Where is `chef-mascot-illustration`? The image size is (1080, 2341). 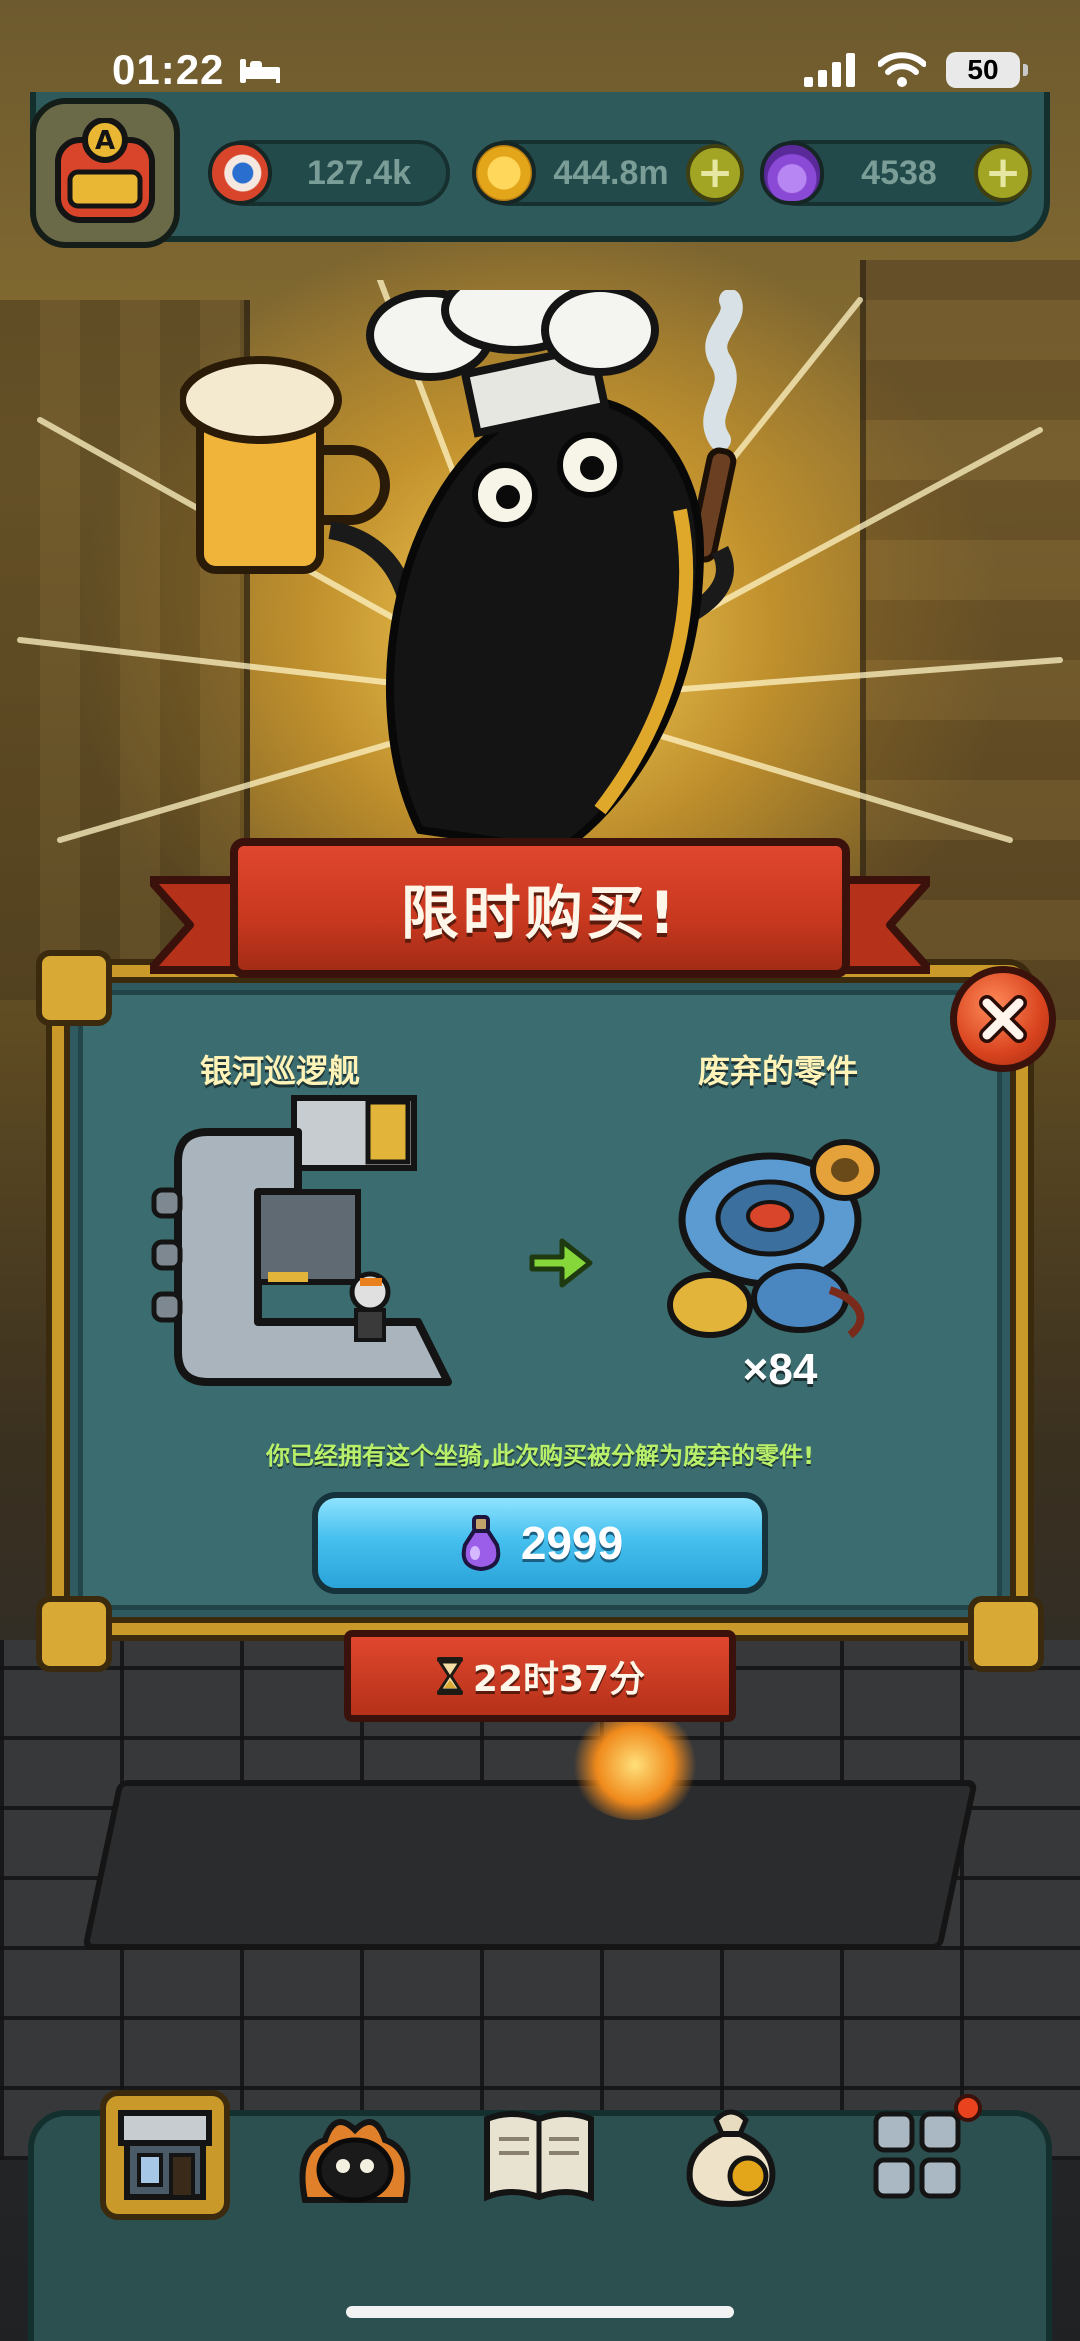 chef-mascot-illustration is located at coordinates (461, 570).